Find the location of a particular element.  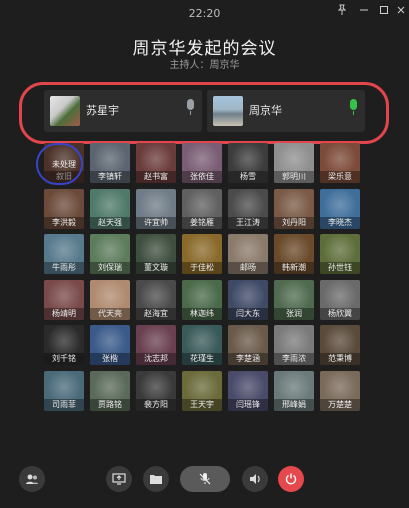

participant-tile: 刘丹阳 is located at coordinates (294, 208).